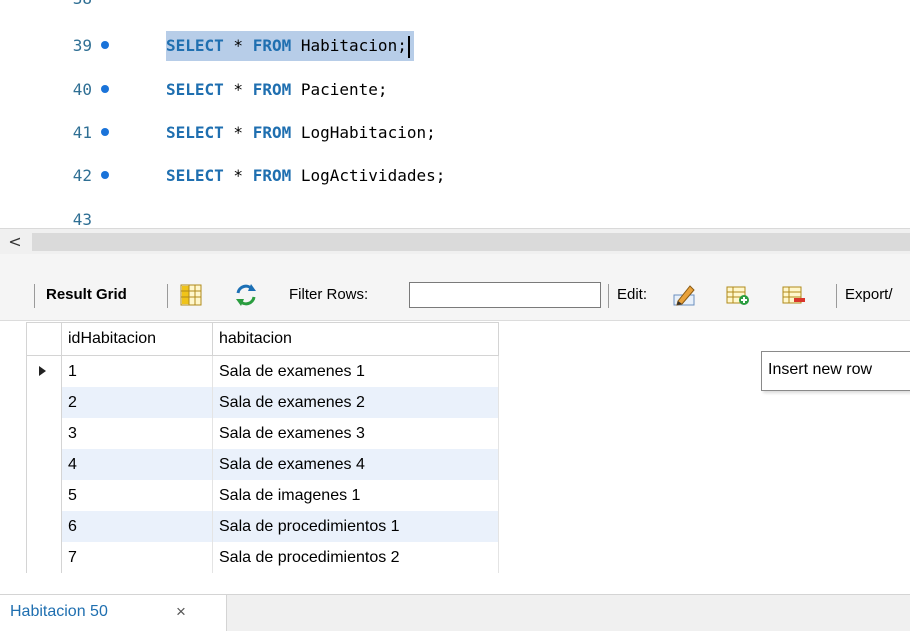  What do you see at coordinates (113, 613) in the screenshot?
I see `result-tab-habitacion: Habitacion 50 ×` at bounding box center [113, 613].